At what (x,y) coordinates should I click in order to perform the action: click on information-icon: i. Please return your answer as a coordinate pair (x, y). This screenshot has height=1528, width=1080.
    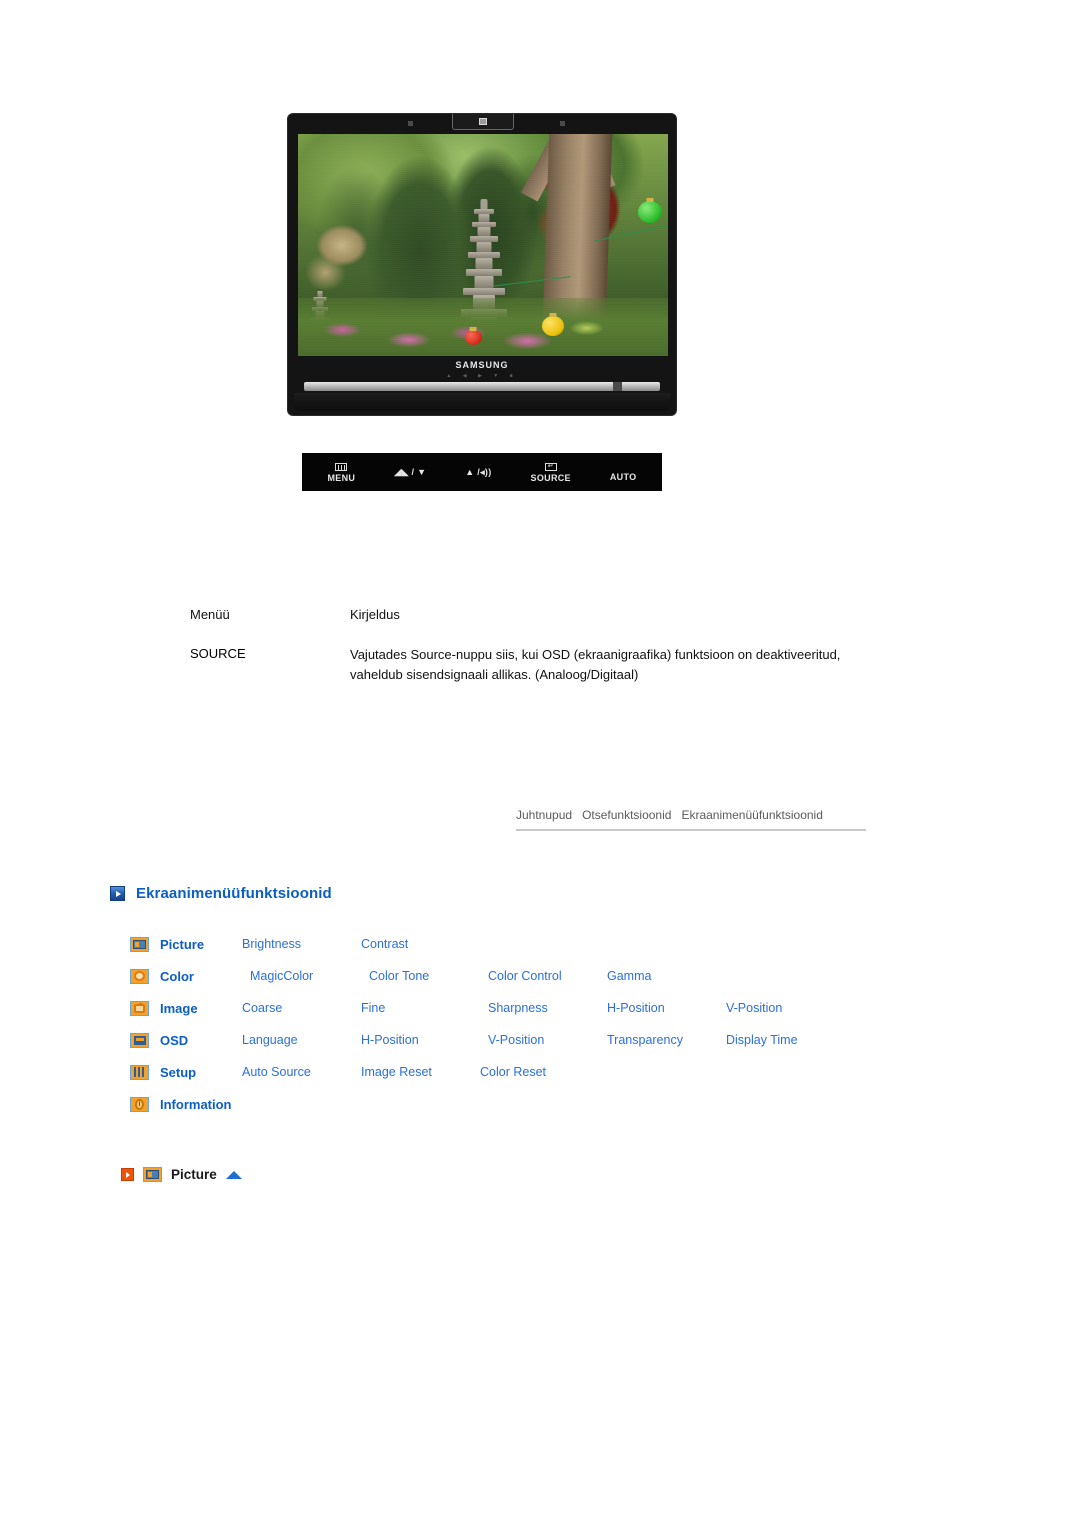
    Looking at the image, I should click on (145, 1104).